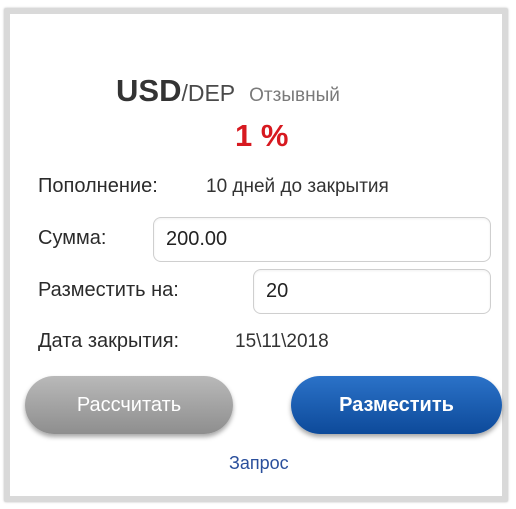 The width and height of the screenshot is (516, 509). I want to click on product-title: USD/DEP Отзывный, so click(228, 90).